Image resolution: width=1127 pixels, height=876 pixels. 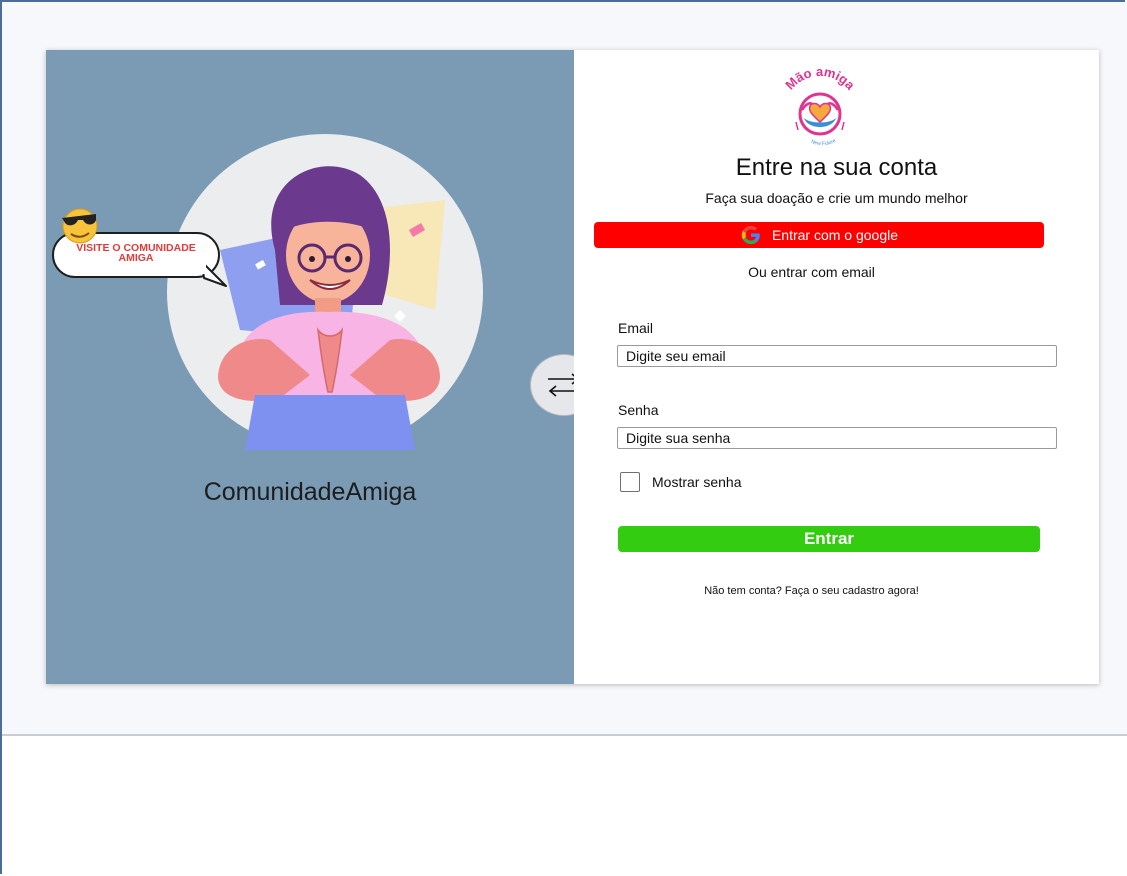 What do you see at coordinates (837, 438) in the screenshot?
I see `password-input` at bounding box center [837, 438].